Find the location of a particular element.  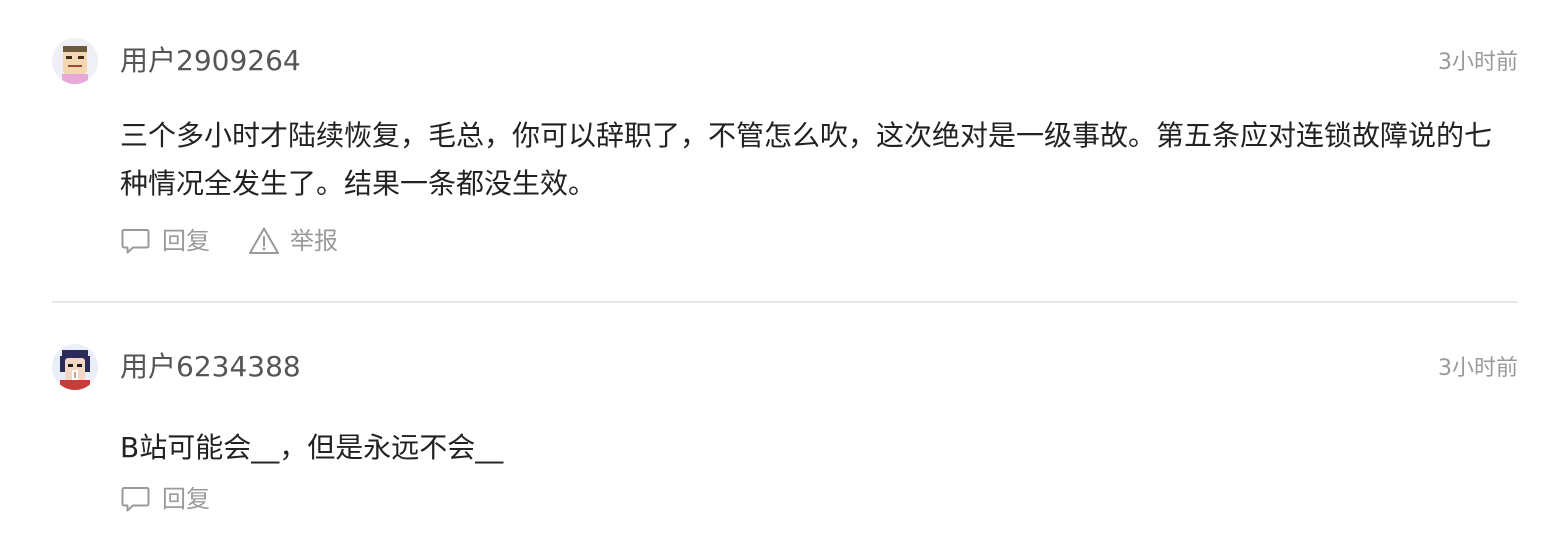

comment-actions: 回复 is located at coordinates (184, 499).